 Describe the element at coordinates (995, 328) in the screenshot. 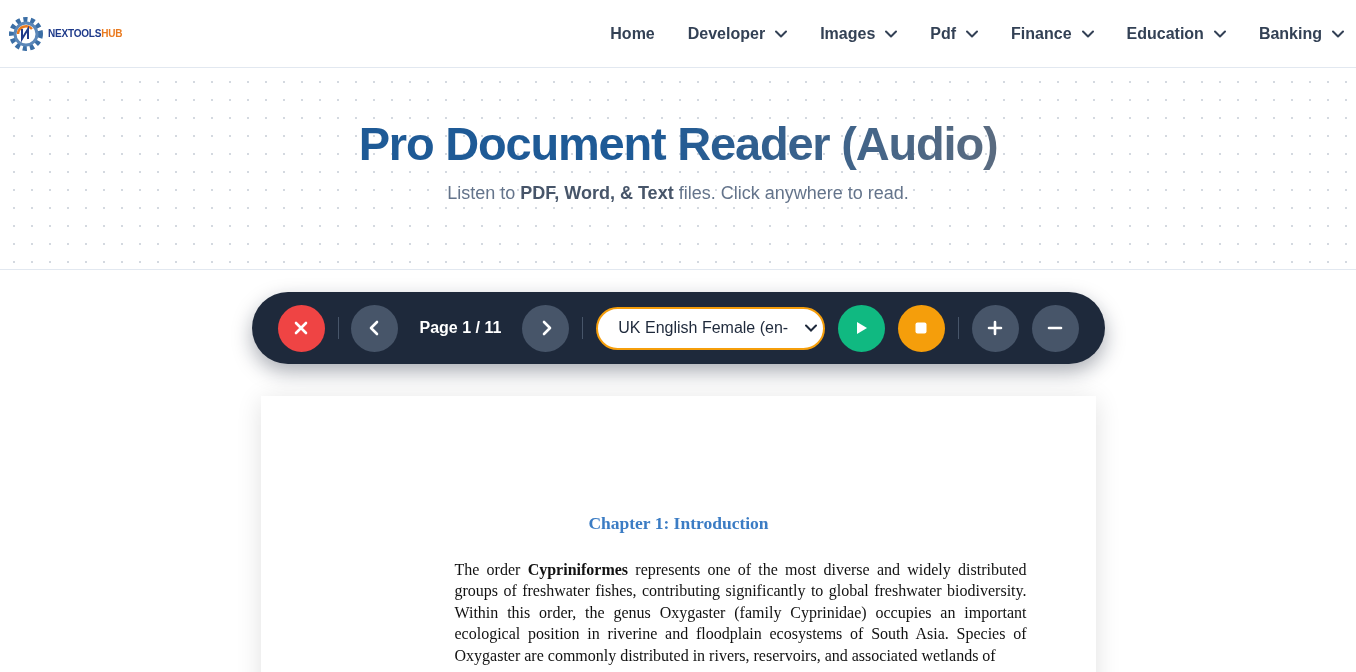

I see `plus-icon` at that location.